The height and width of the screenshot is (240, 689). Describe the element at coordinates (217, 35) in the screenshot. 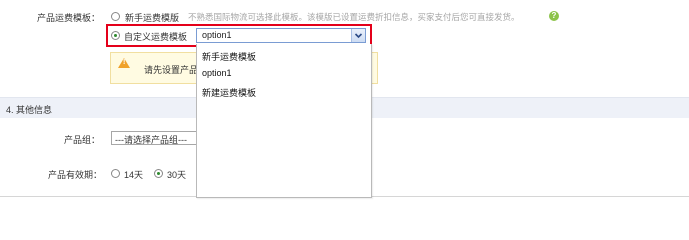

I see `template-select-value: option1` at that location.